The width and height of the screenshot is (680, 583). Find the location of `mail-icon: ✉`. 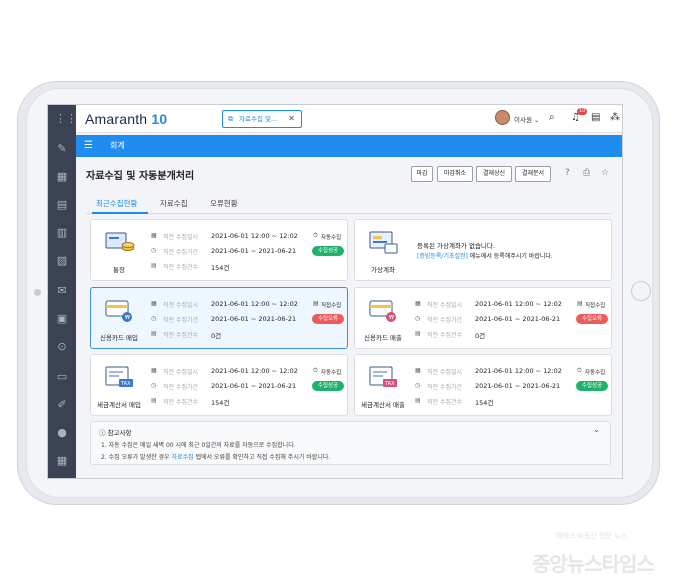

mail-icon: ✉ is located at coordinates (62, 291).